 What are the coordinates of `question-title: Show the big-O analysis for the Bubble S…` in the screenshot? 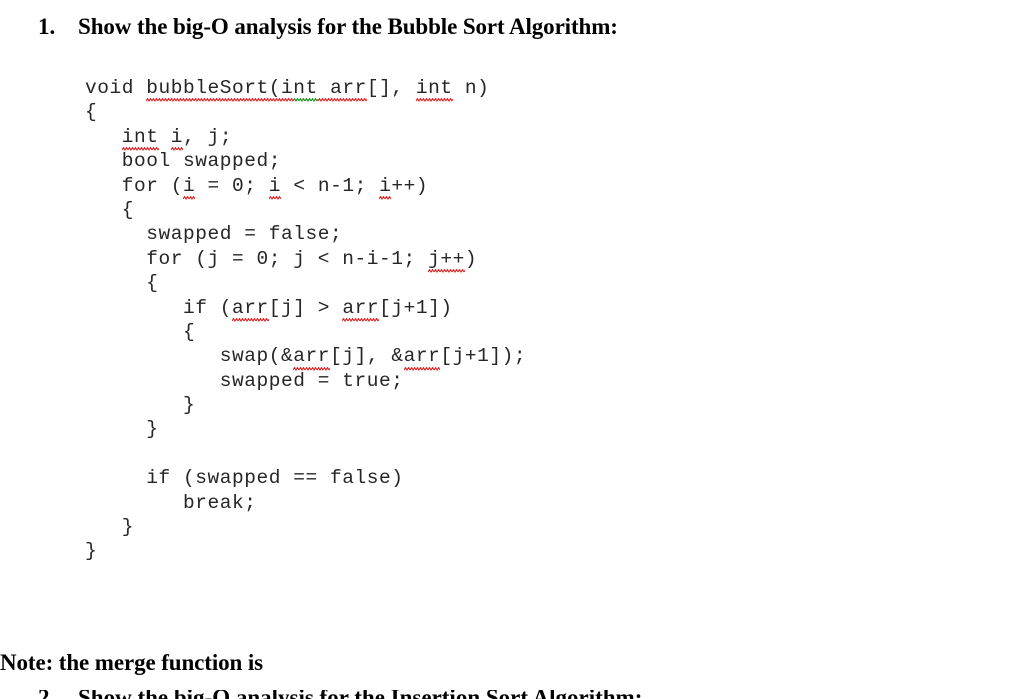 It's located at (348, 26).